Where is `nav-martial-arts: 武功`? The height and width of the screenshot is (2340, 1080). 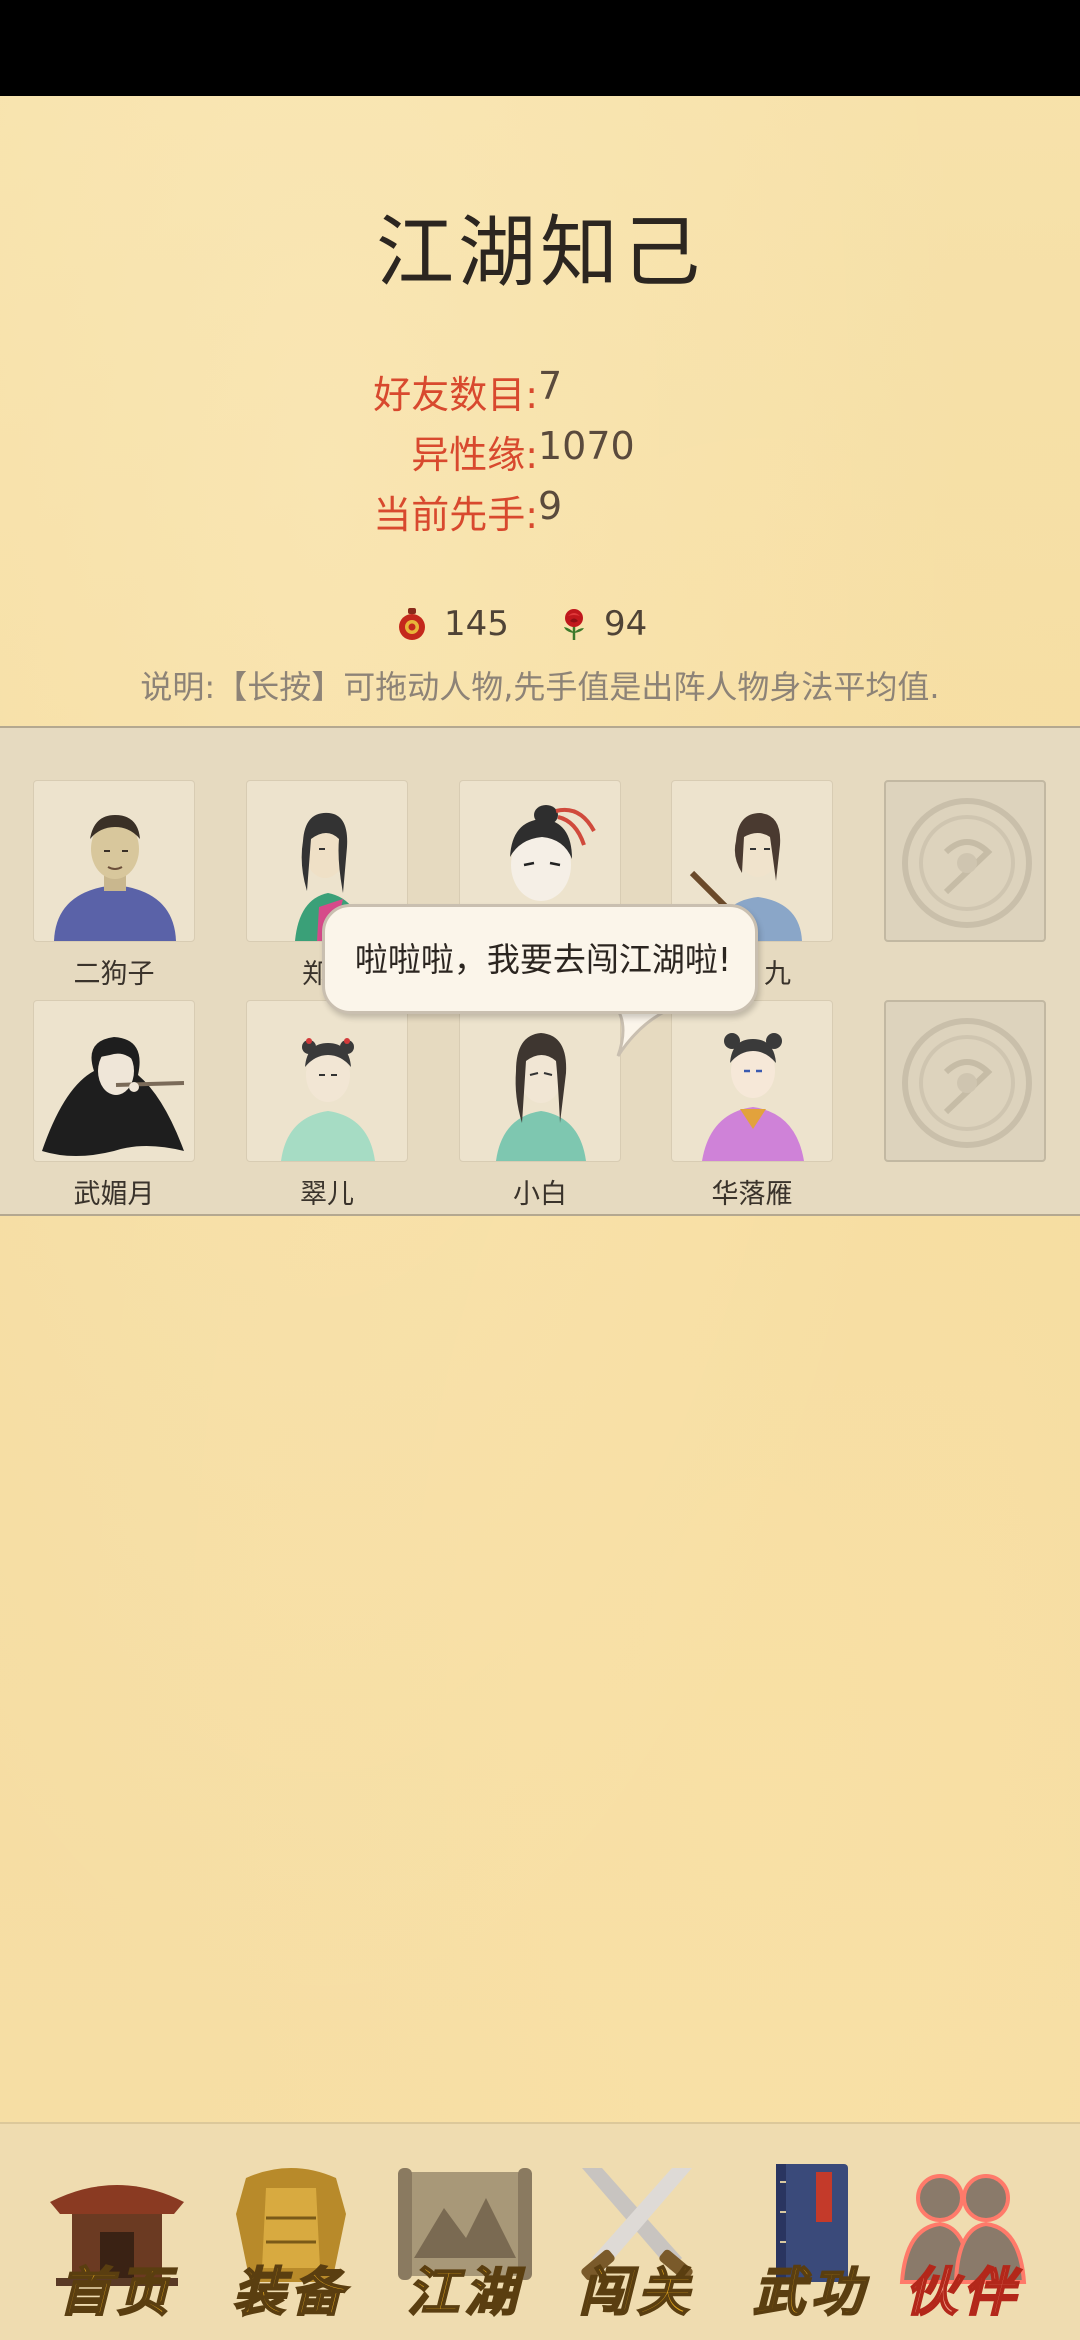 nav-martial-arts: 武功 is located at coordinates (811, 2241).